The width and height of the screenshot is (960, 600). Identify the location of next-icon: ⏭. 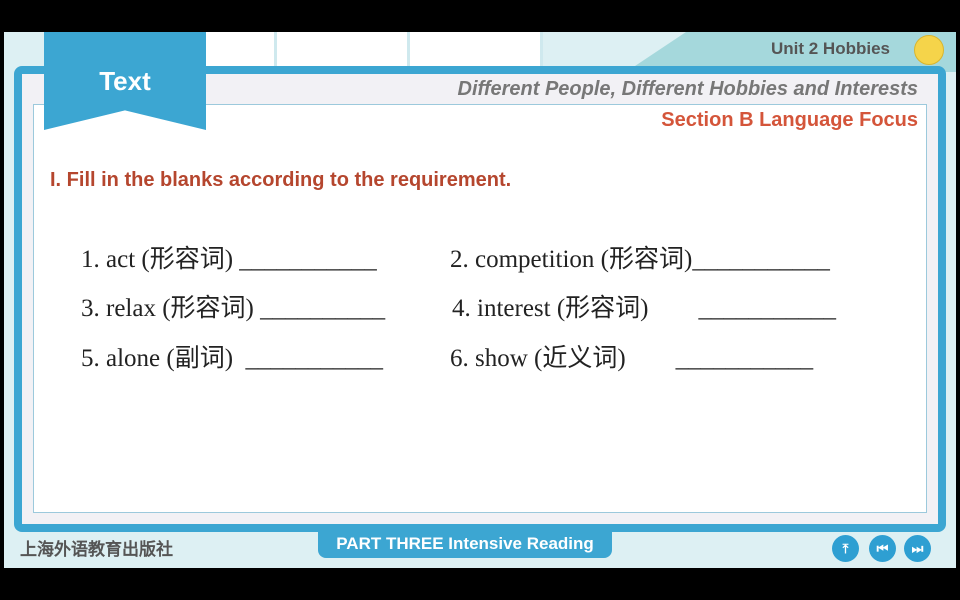
(917, 548).